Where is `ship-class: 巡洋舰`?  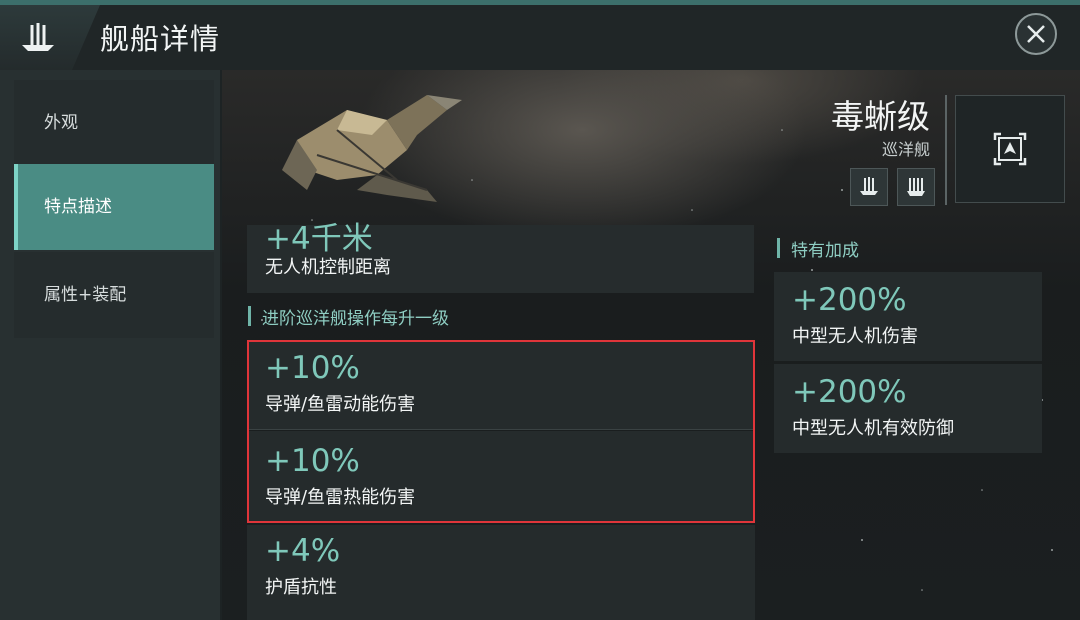
ship-class: 巡洋舰 is located at coordinates (905, 149).